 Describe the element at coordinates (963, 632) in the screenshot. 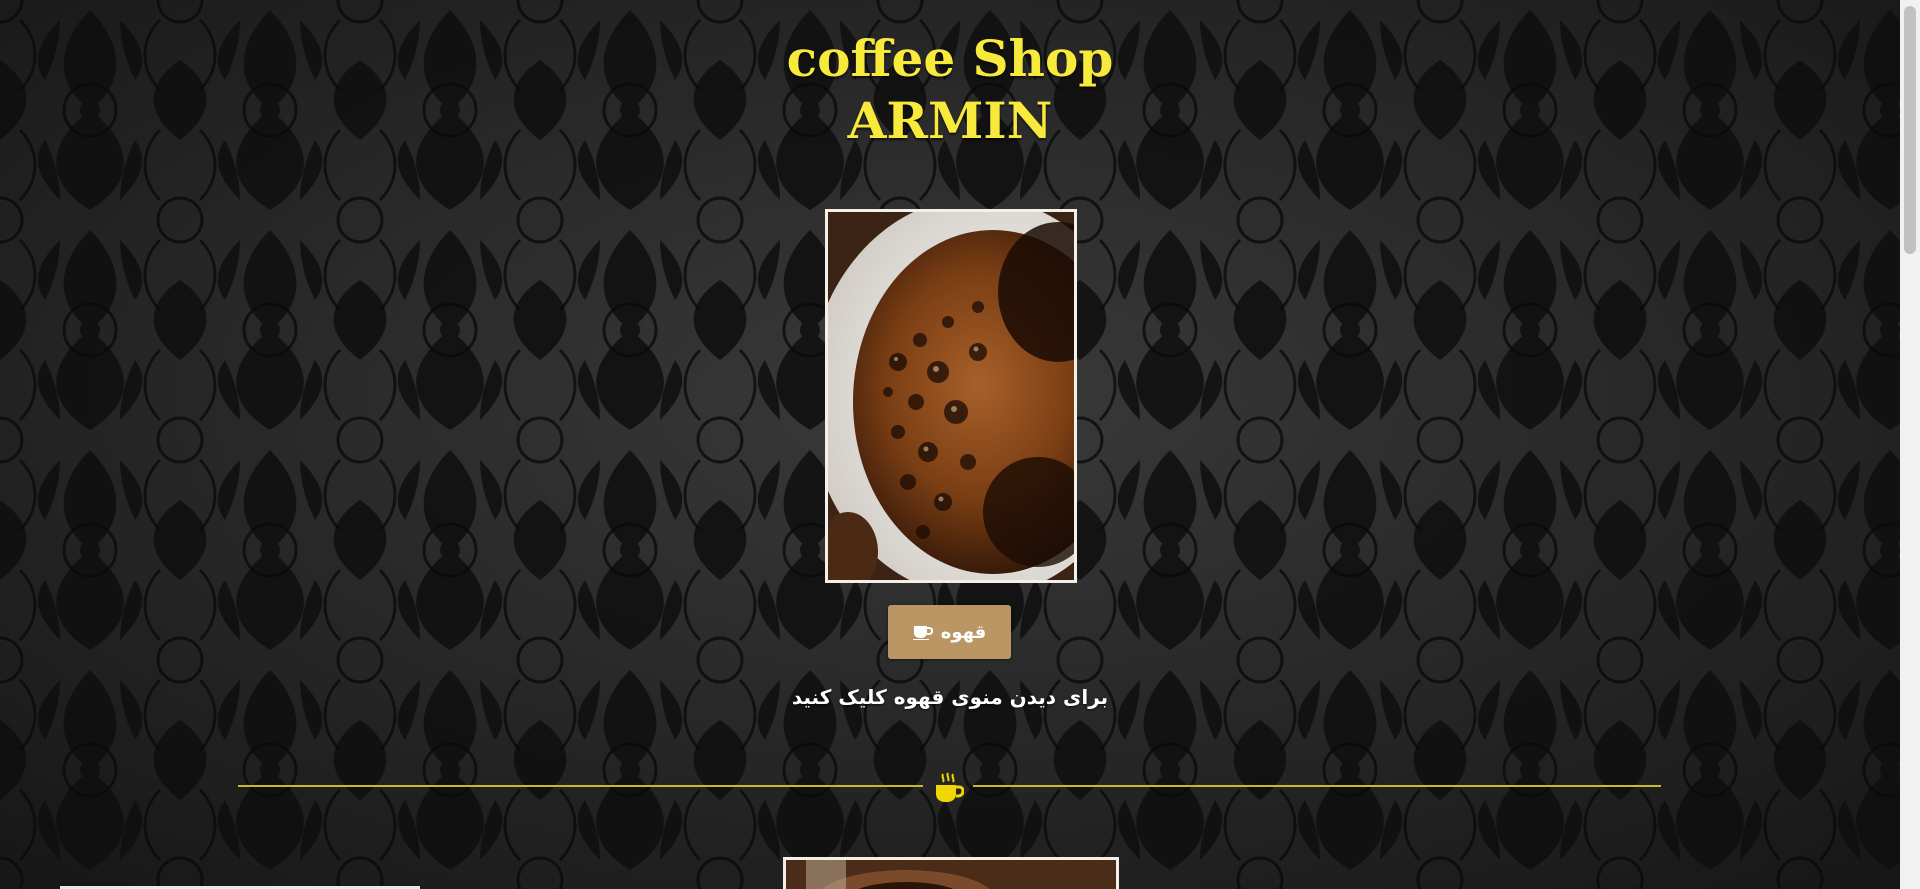

I see `coffee-menu-button-label: قهوه` at that location.